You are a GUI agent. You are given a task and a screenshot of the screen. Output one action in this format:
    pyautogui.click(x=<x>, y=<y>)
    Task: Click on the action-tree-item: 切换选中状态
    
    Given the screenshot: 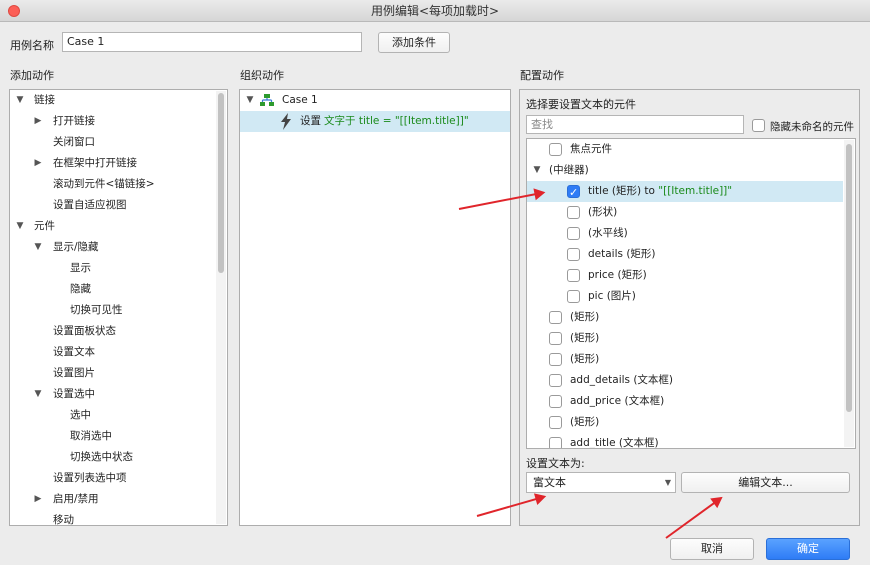 What is the action you would take?
    pyautogui.click(x=118, y=457)
    